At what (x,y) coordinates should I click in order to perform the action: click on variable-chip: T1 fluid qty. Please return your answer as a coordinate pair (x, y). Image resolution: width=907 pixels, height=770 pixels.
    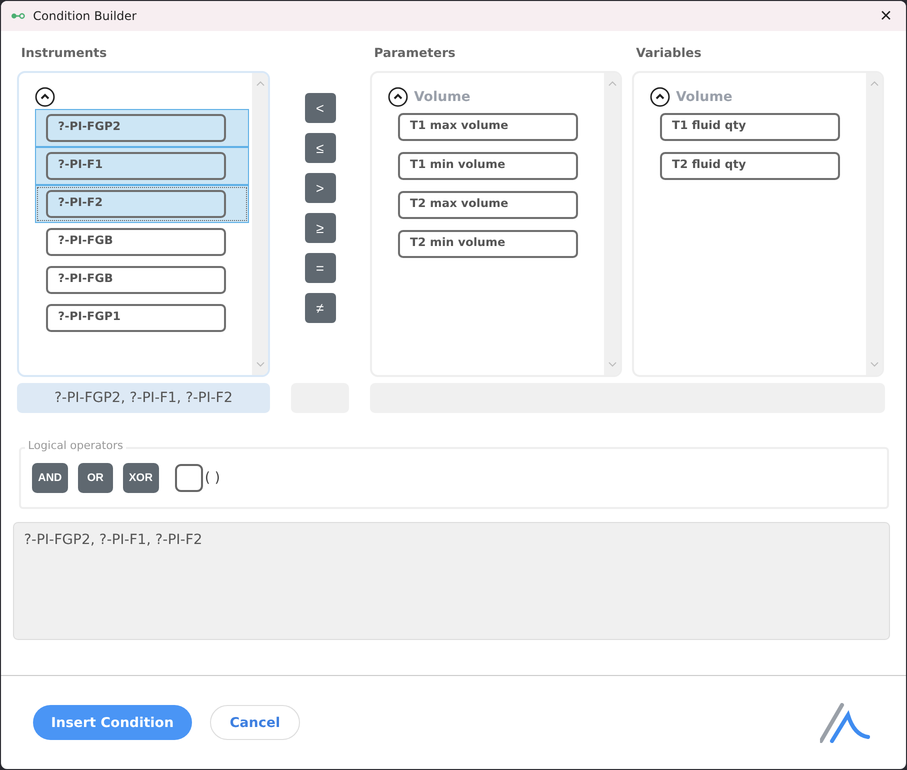
    Looking at the image, I should click on (750, 127).